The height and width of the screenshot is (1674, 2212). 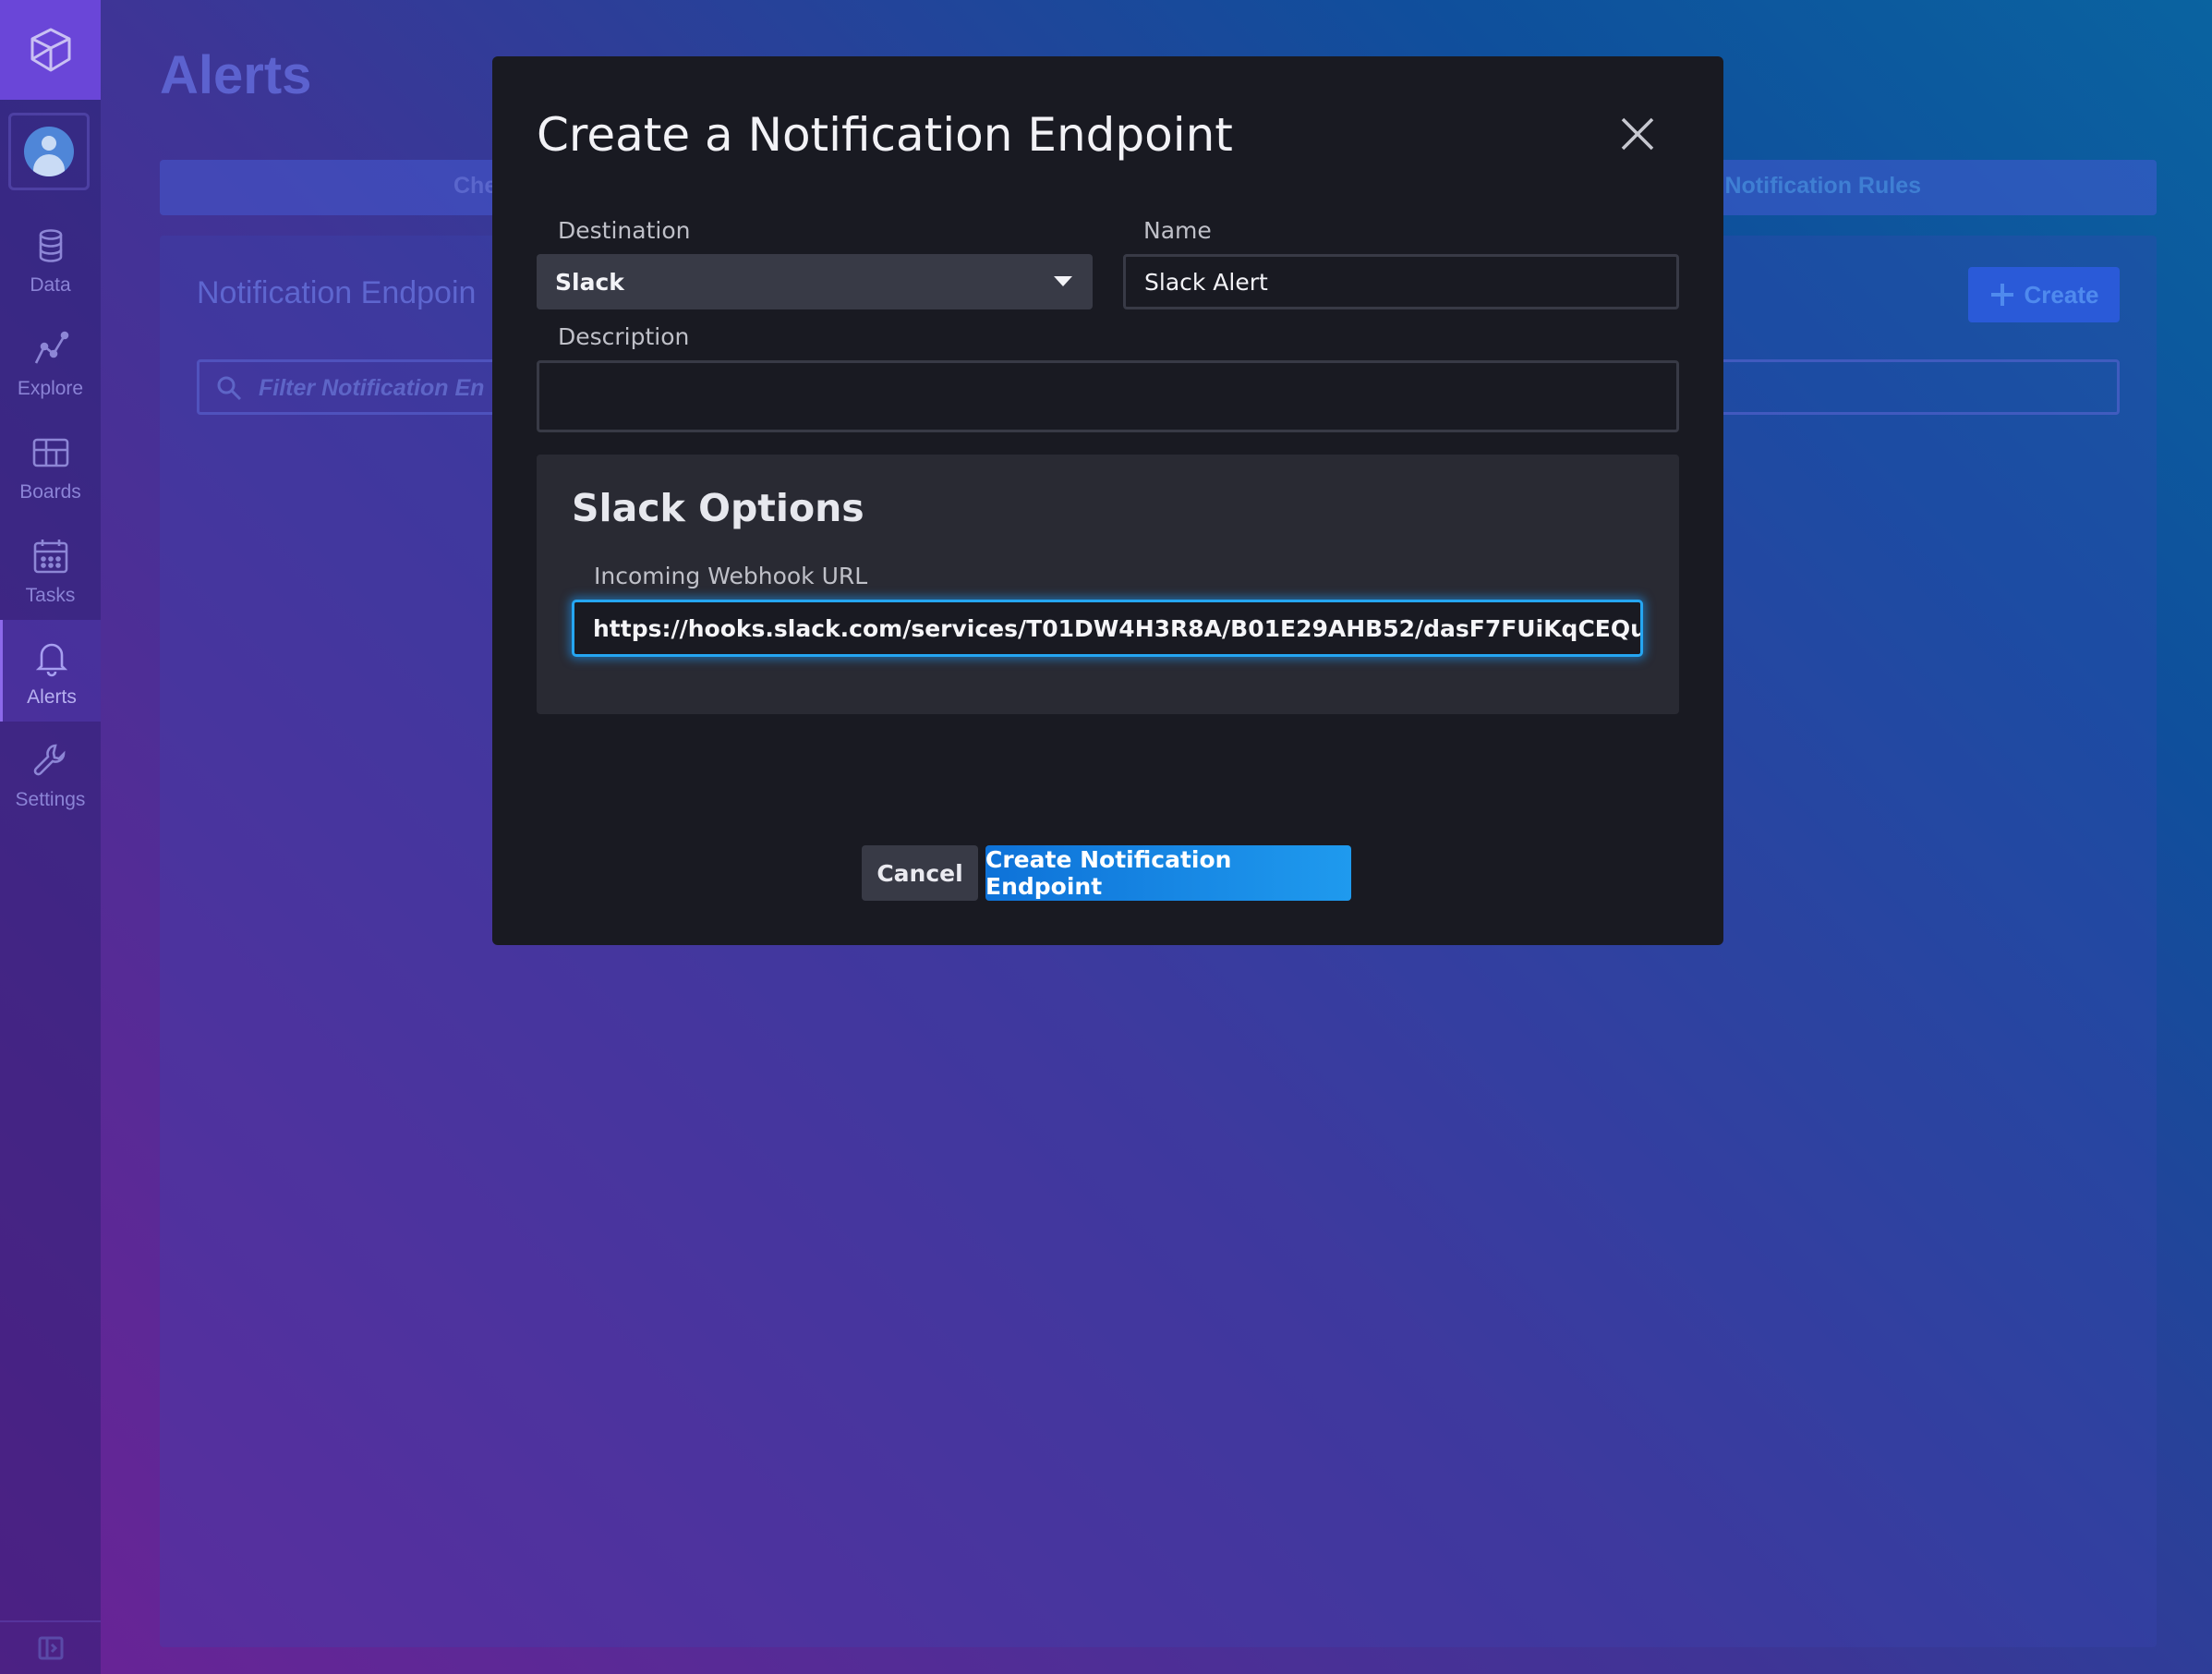 I want to click on filter-placeholder: Filter Notification En, so click(x=372, y=388).